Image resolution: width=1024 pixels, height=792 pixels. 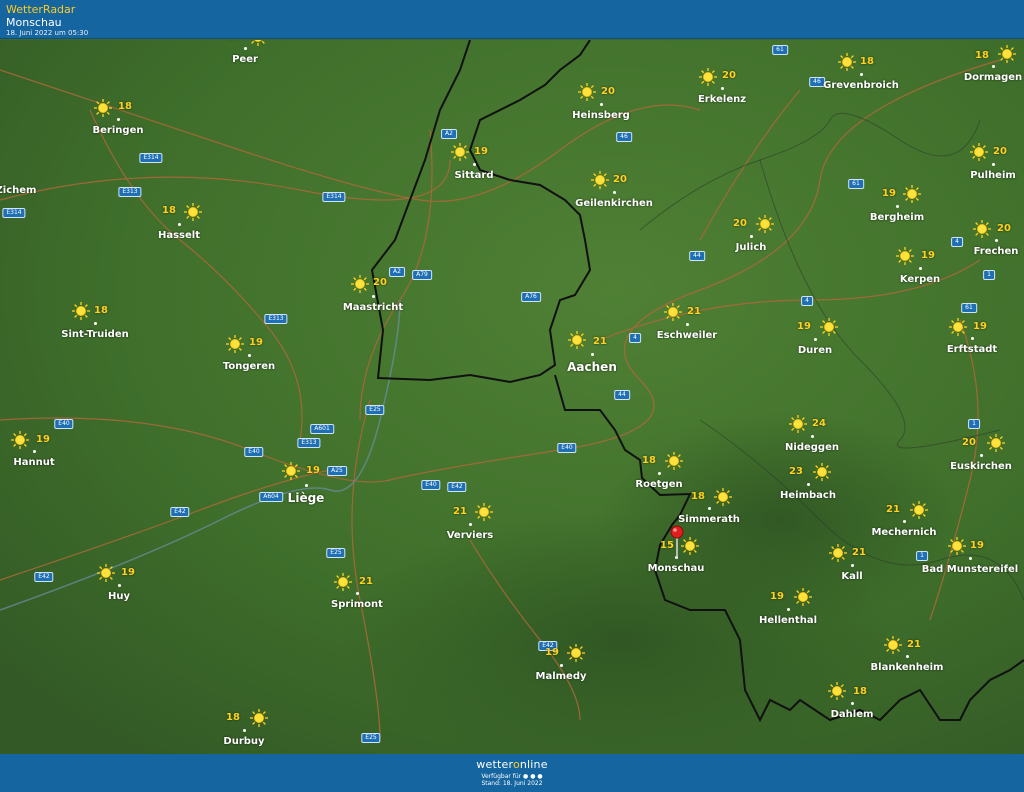 I want to click on road-sign: A76, so click(x=531, y=297).